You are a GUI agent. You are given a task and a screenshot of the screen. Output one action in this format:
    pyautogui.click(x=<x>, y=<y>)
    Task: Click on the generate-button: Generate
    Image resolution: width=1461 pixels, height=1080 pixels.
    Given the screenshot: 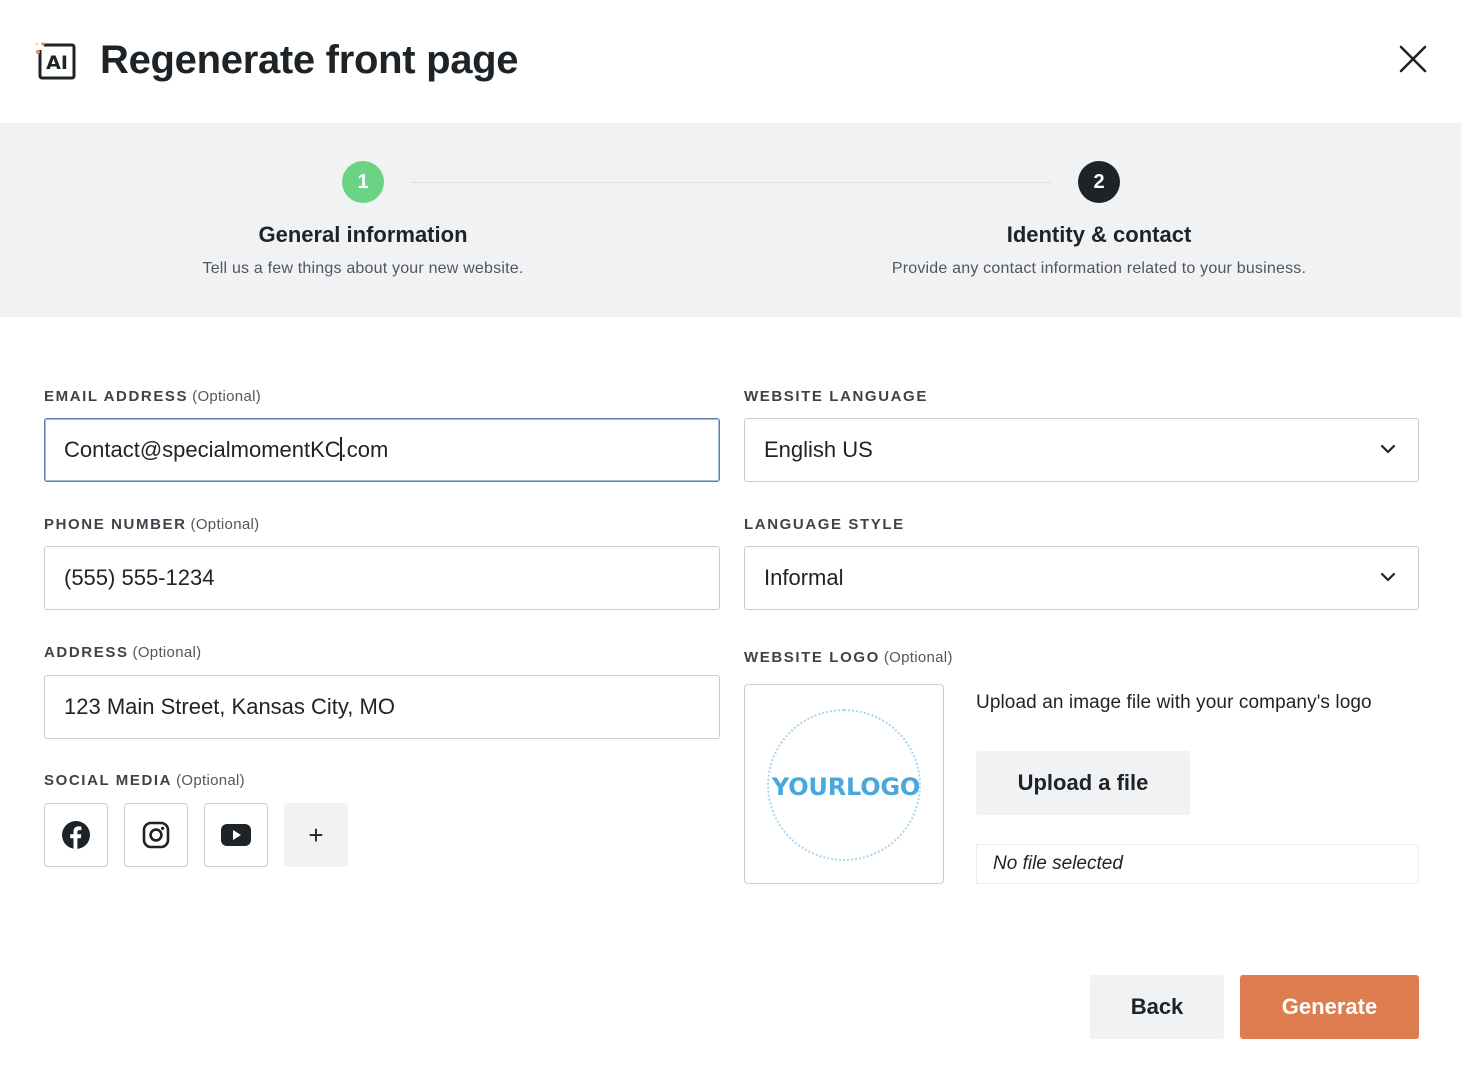 What is the action you would take?
    pyautogui.click(x=1329, y=1007)
    